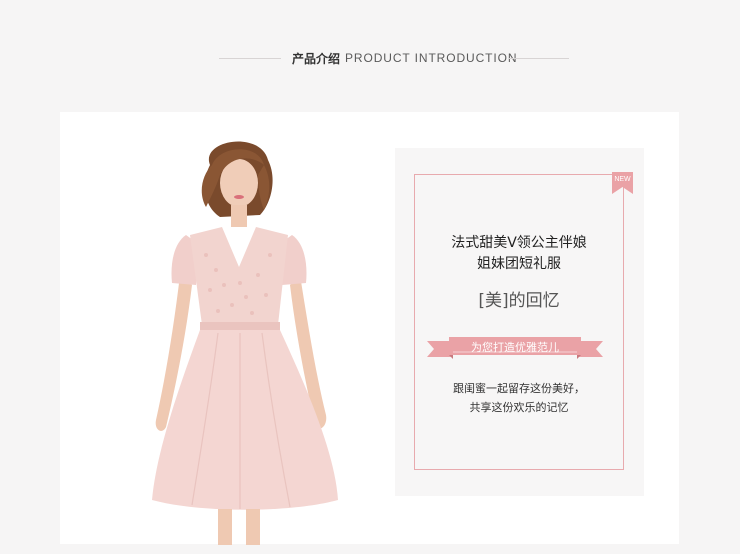  I want to click on header-title-en: PRODUCT INTRODUCTION, so click(431, 58).